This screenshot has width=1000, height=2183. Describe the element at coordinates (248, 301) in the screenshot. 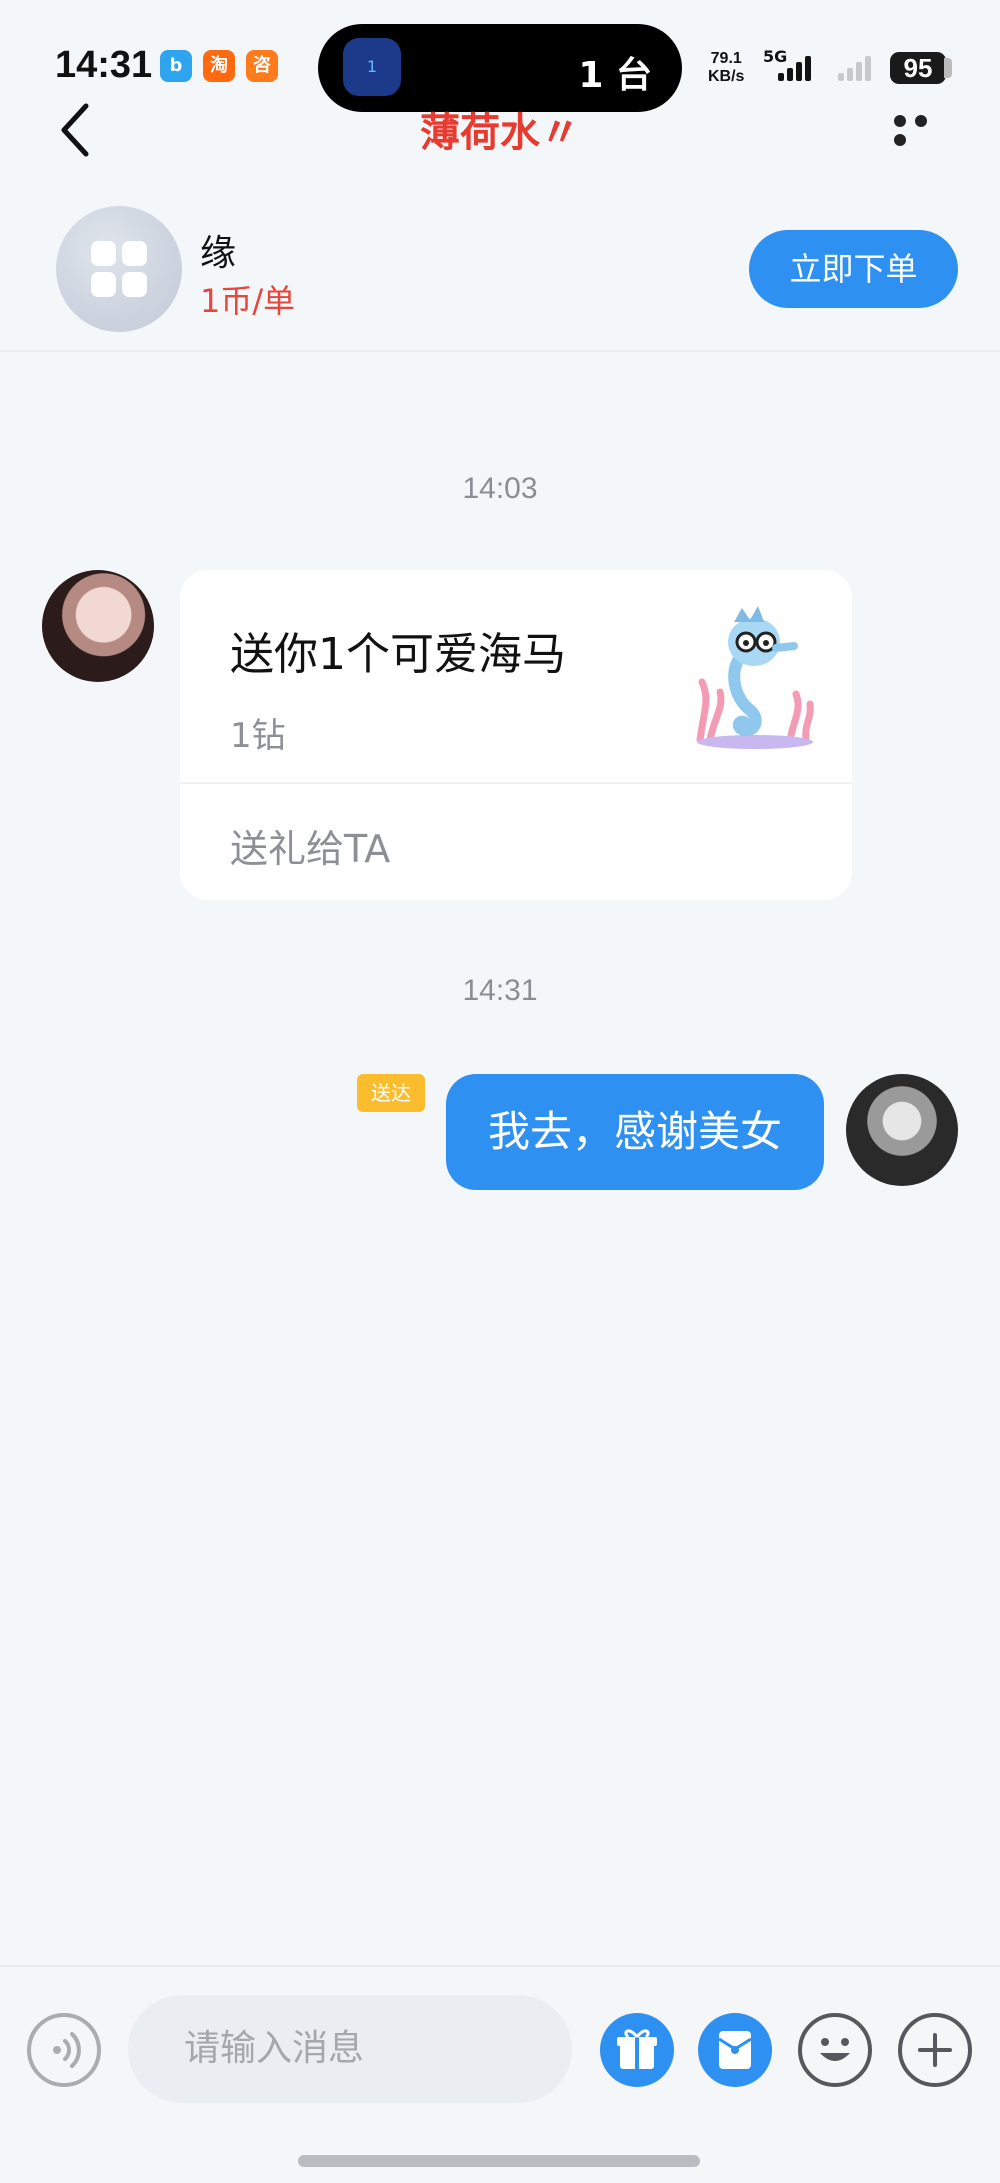

I see `service-price: 1币/单` at that location.